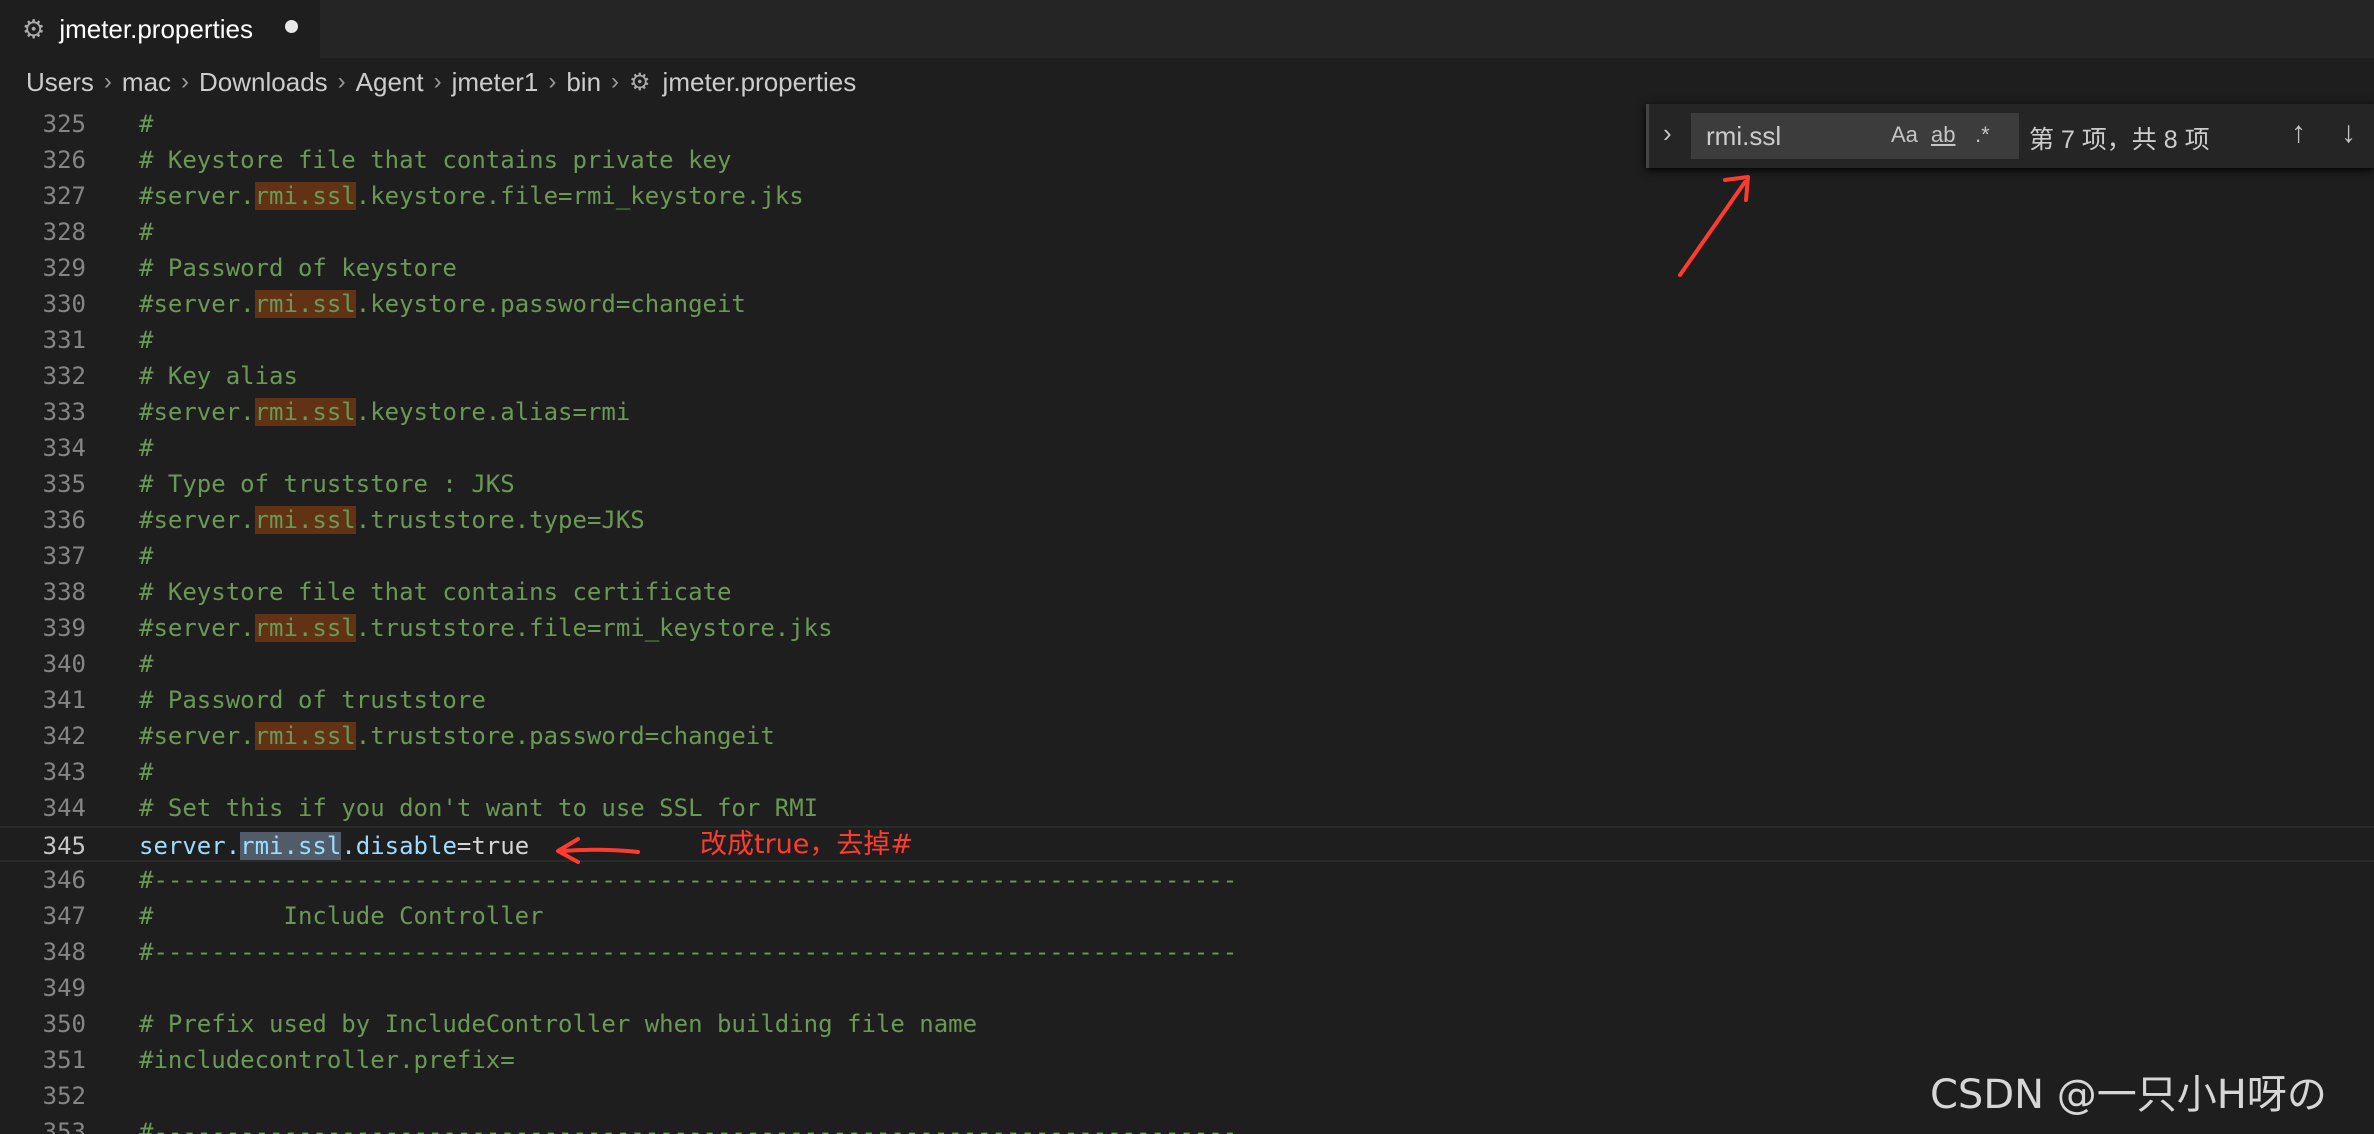  Describe the element at coordinates (2128, 1095) in the screenshot. I see `watermark: CSDN @一只小H呀の` at that location.